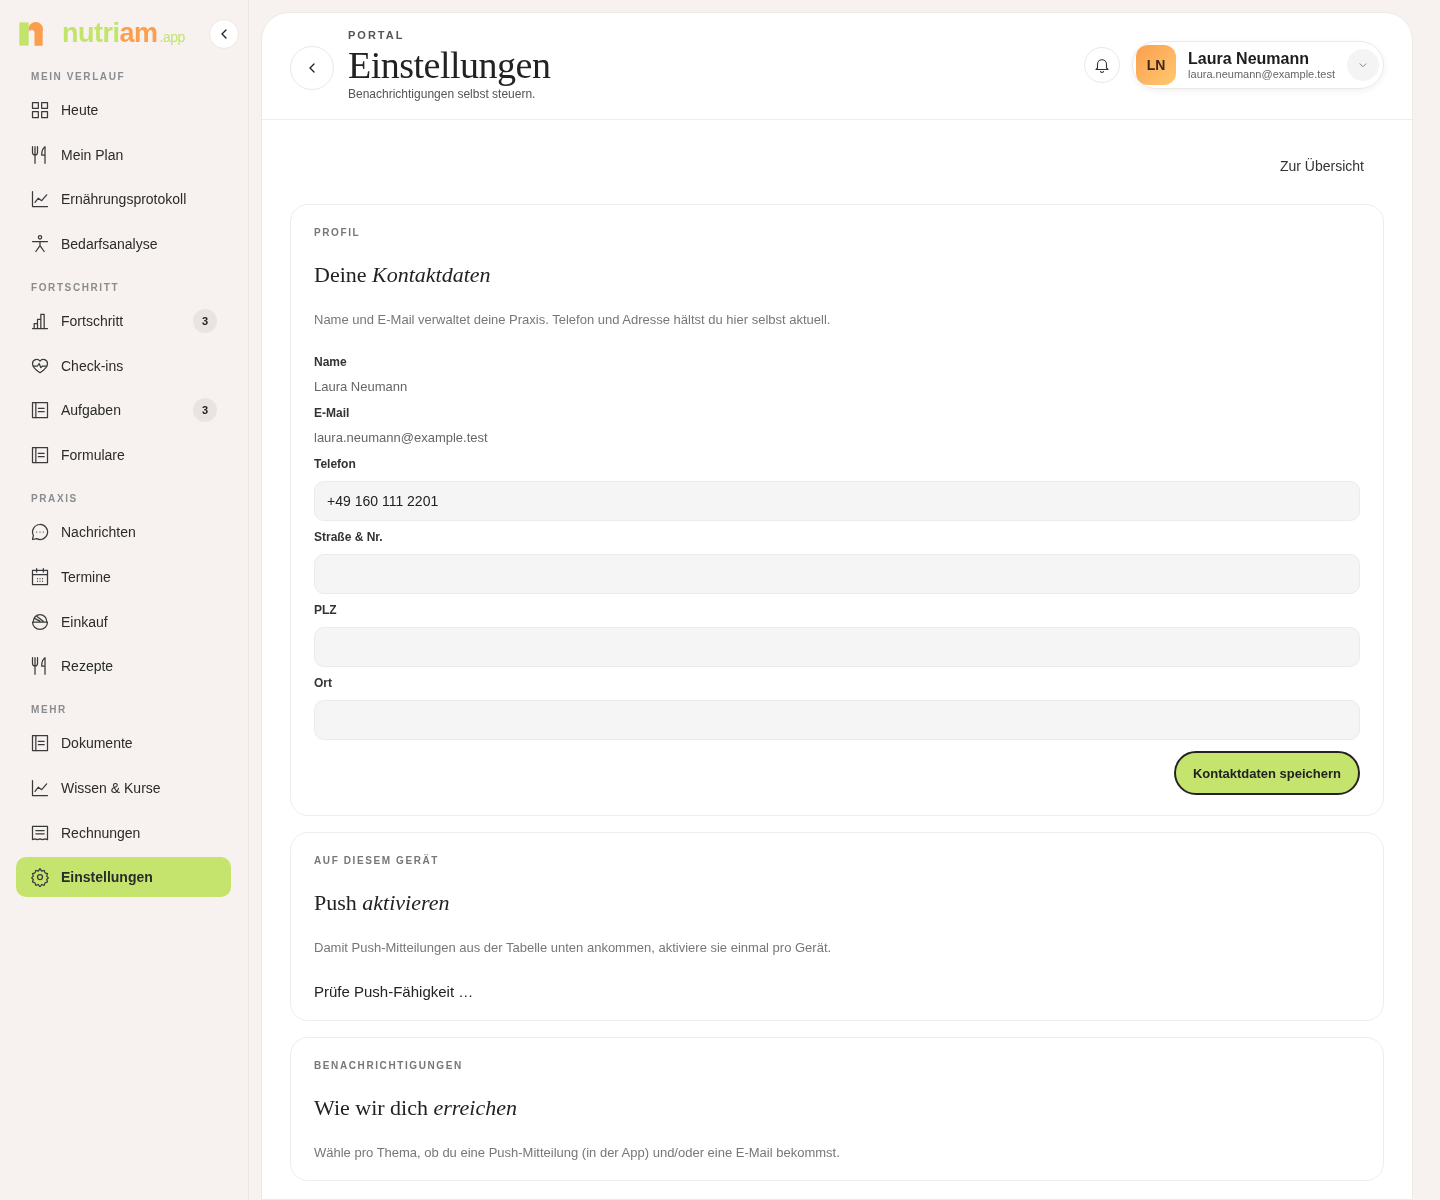 The width and height of the screenshot is (1440, 1200). What do you see at coordinates (78, 77) in the screenshot?
I see `section-heading: MEIN VERLAUF` at bounding box center [78, 77].